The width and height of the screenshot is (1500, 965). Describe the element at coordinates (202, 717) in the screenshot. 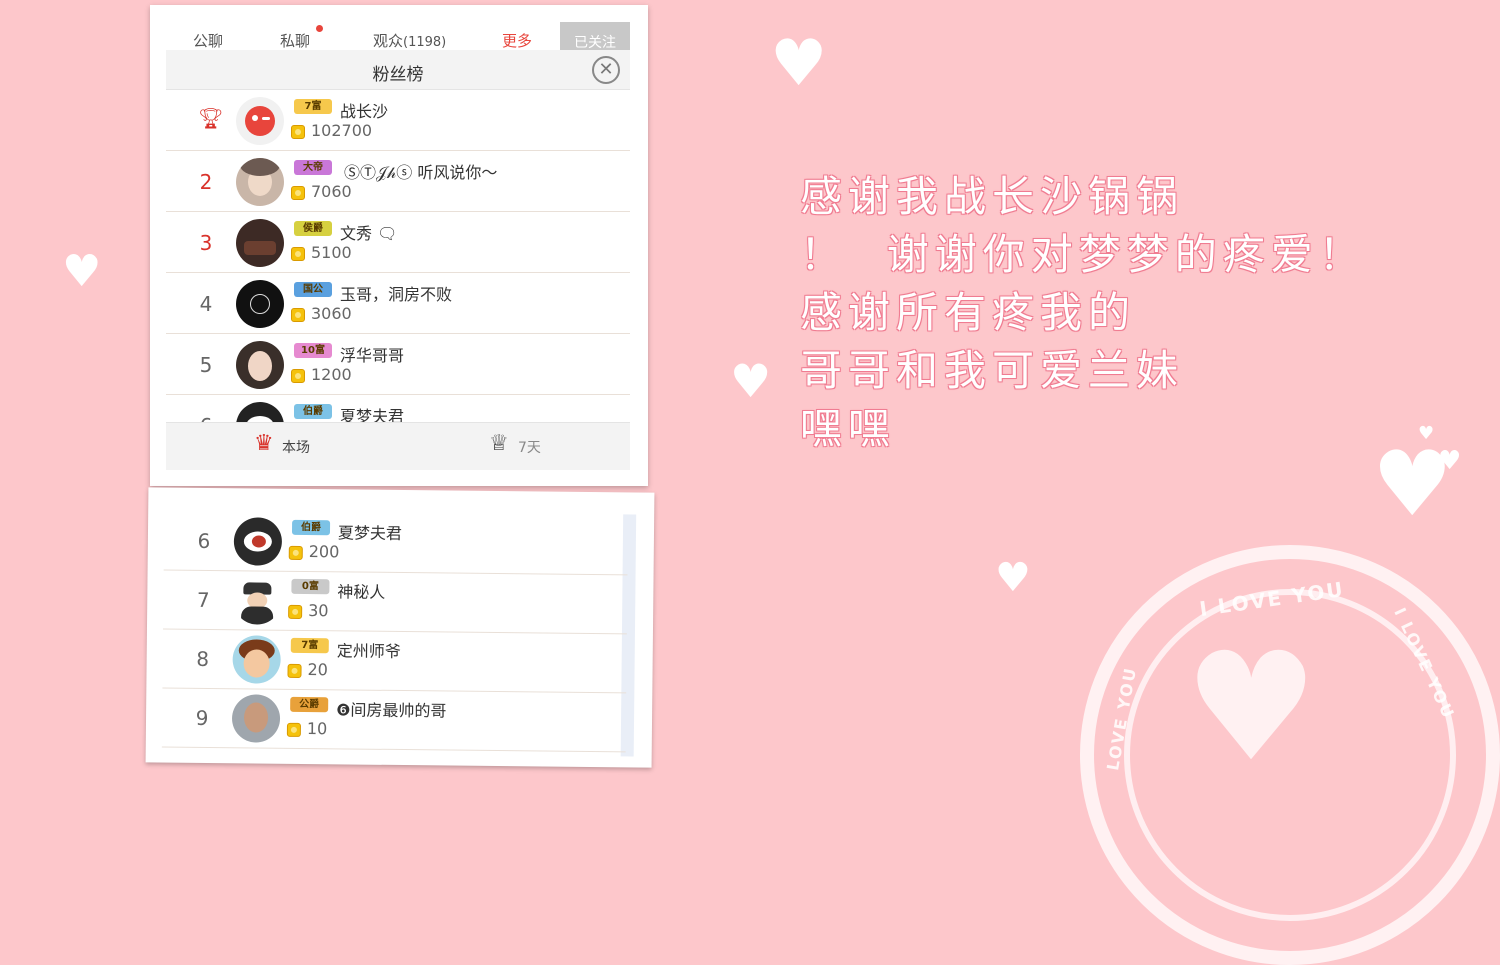

I see `rank-number: 9` at that location.